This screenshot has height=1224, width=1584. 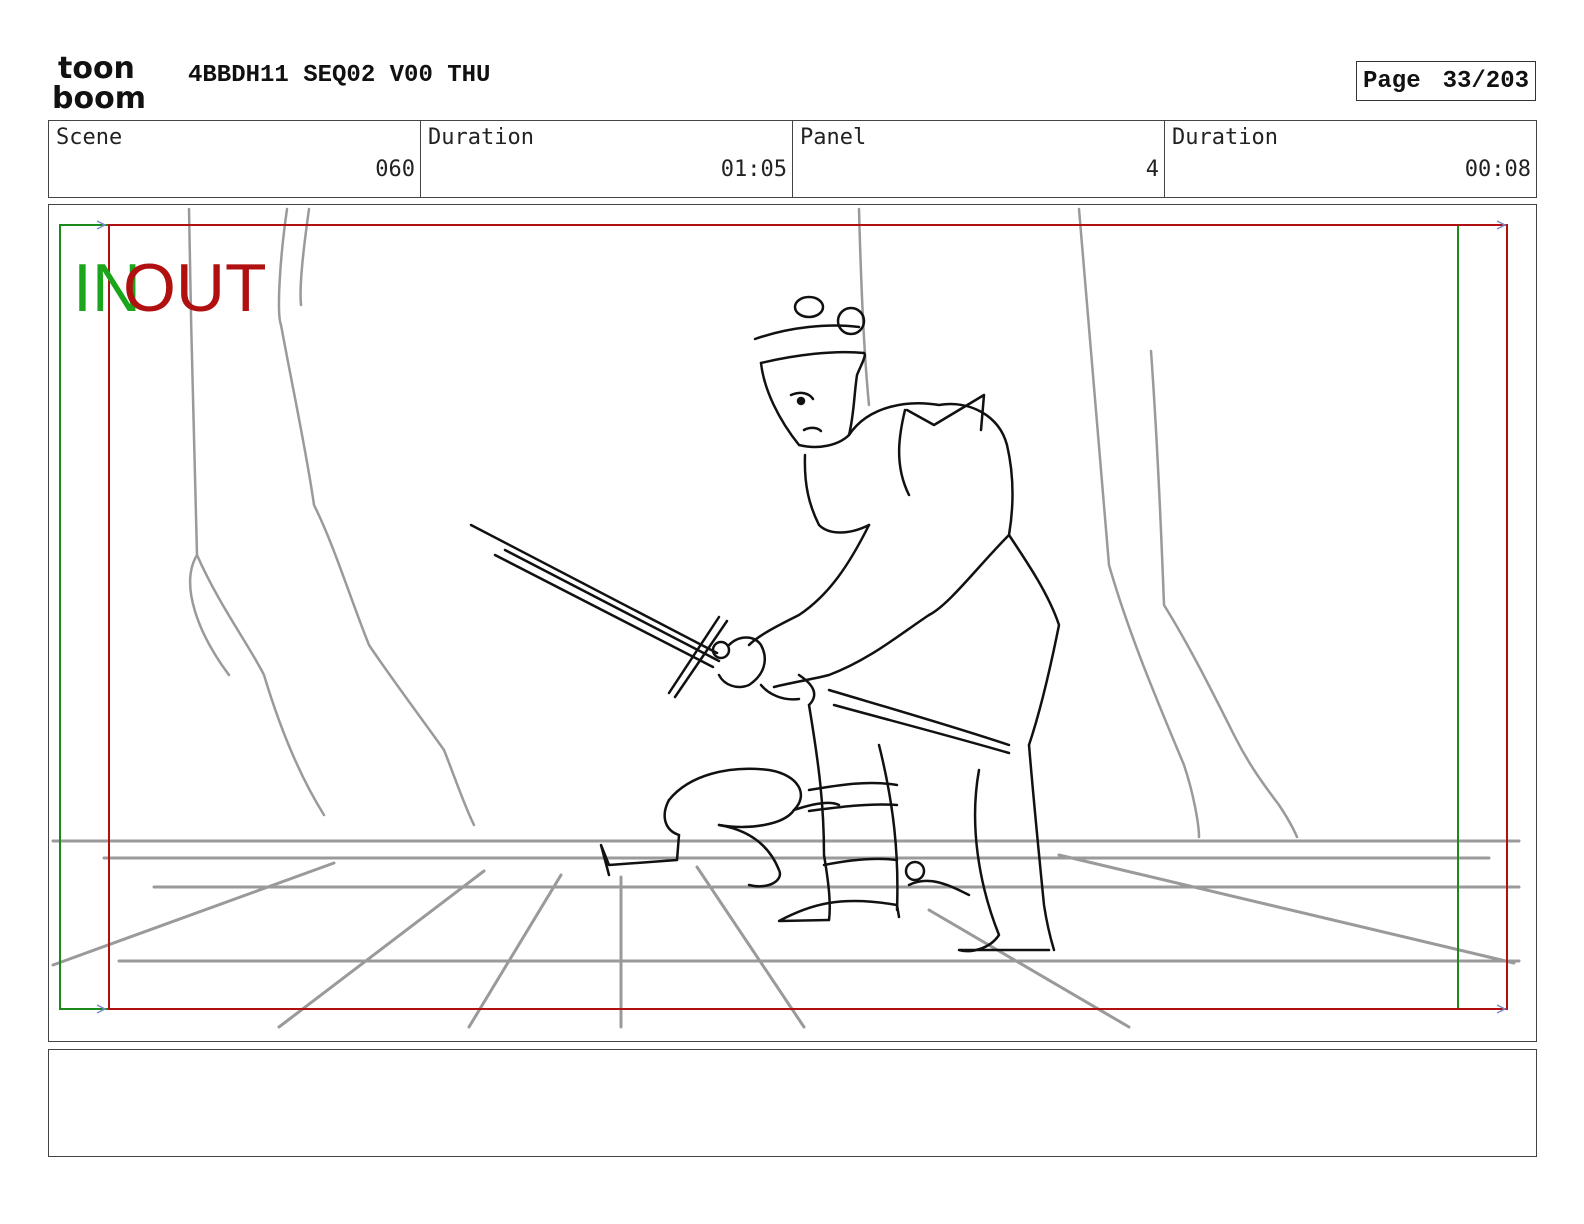 What do you see at coordinates (1225, 137) in the screenshot?
I see `panel-duration-label: Duration` at bounding box center [1225, 137].